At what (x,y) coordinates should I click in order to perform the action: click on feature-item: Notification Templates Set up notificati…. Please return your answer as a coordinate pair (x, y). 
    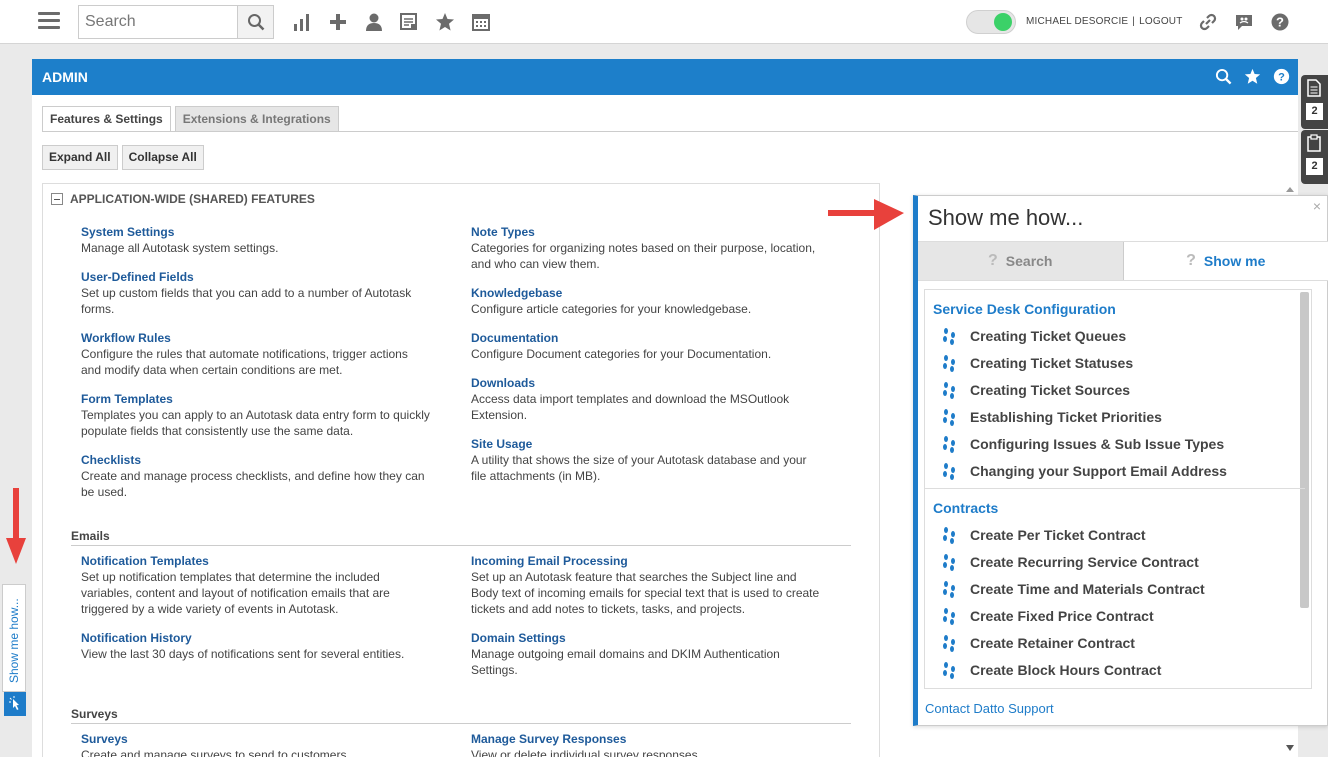
    Looking at the image, I should click on (241, 585).